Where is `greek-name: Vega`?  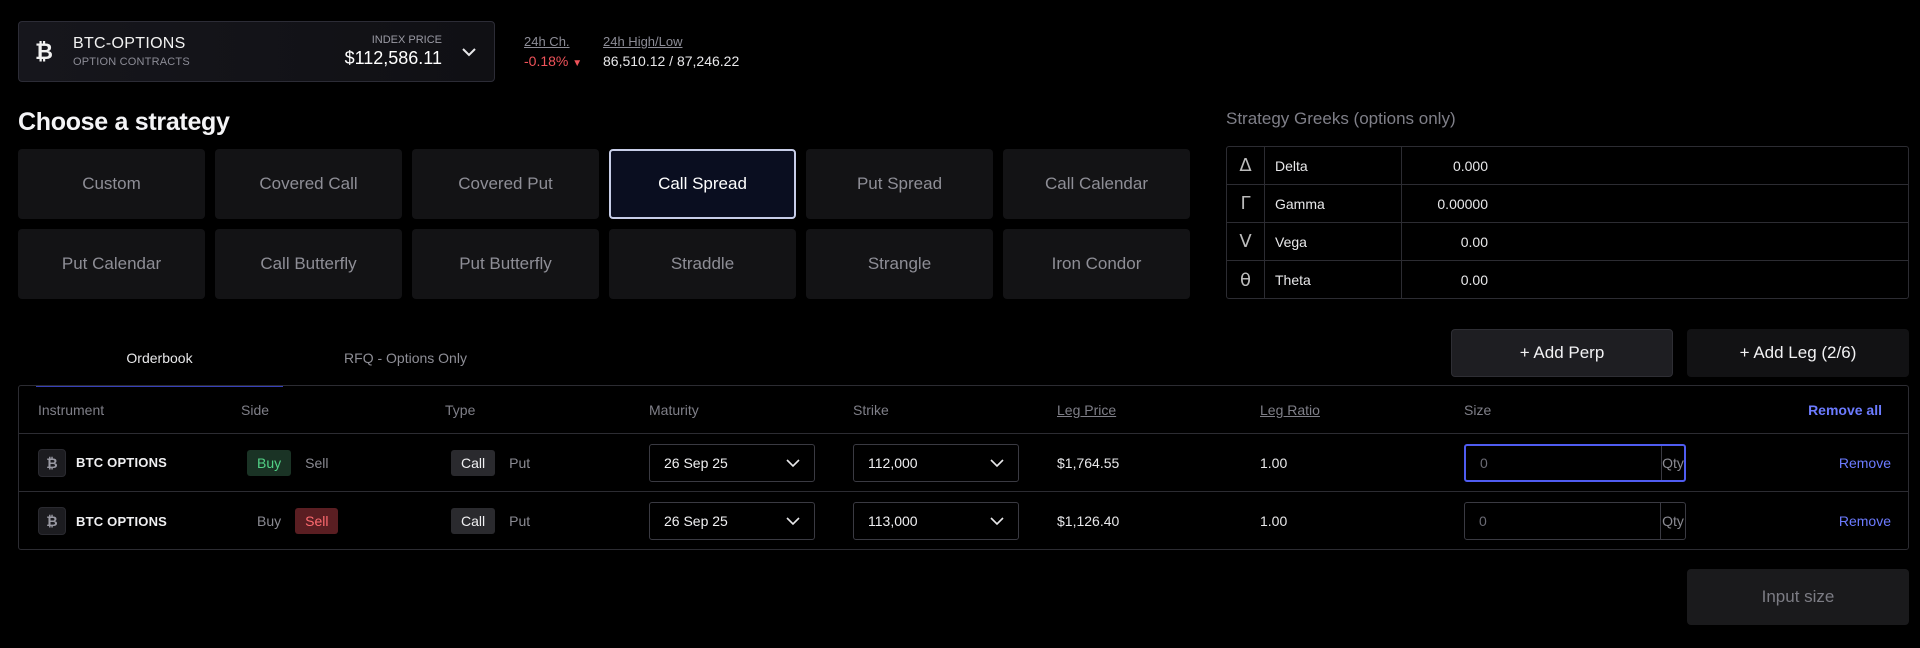 greek-name: Vega is located at coordinates (1333, 241).